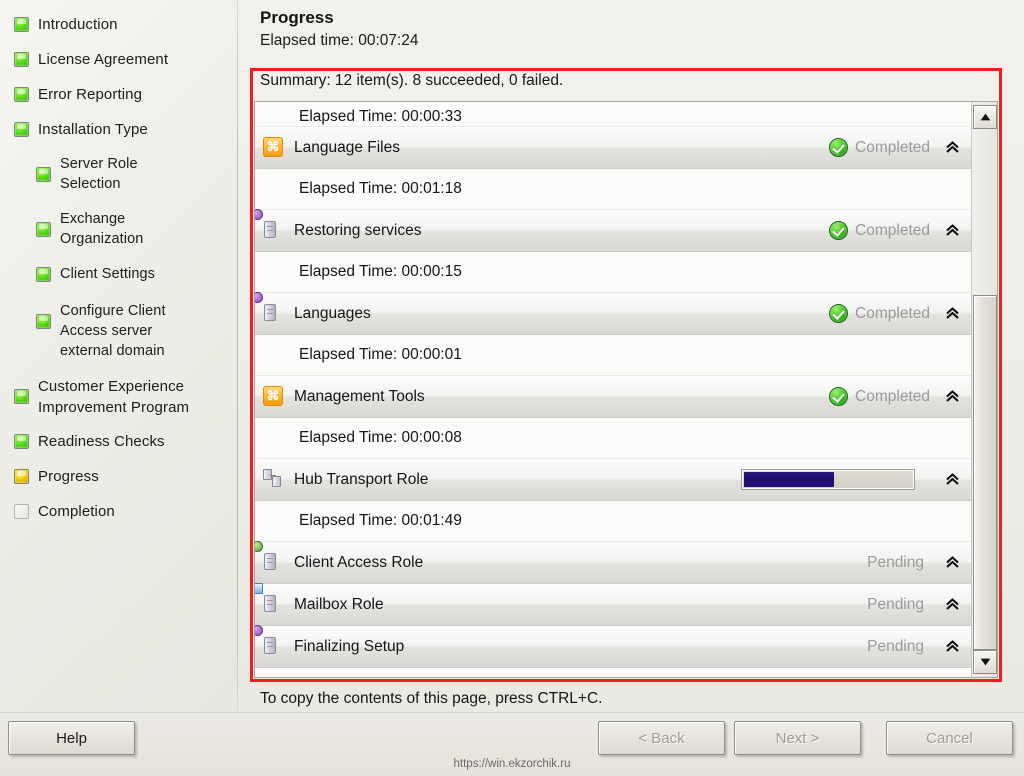 The height and width of the screenshot is (776, 1024). Describe the element at coordinates (107, 274) in the screenshot. I see `sidebar-item-label: Client Settings` at that location.